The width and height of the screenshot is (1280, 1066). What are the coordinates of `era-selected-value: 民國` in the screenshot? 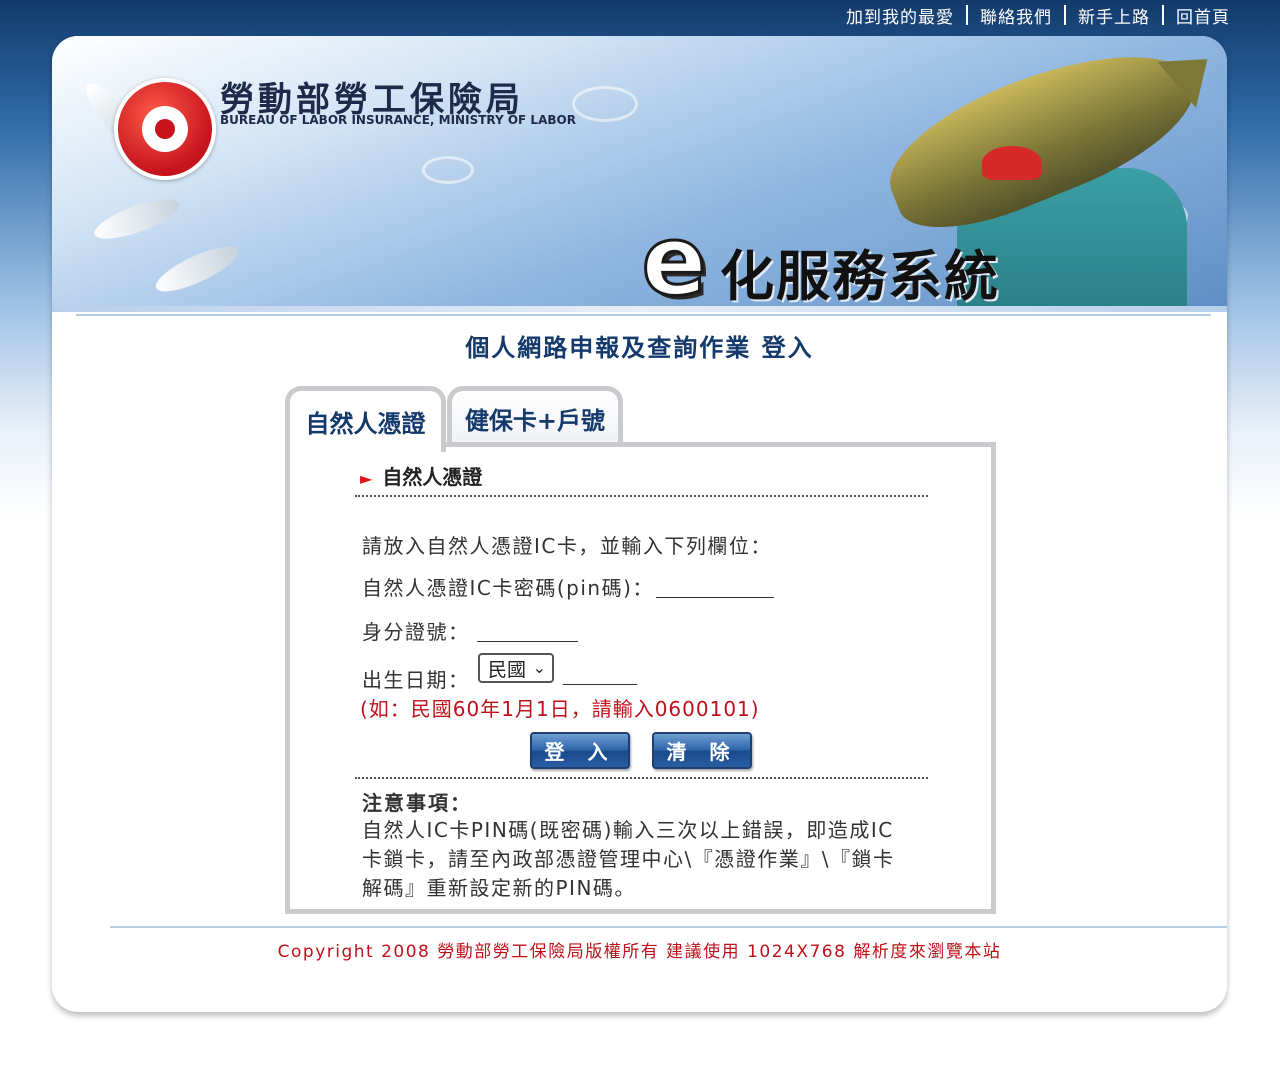 It's located at (507, 669).